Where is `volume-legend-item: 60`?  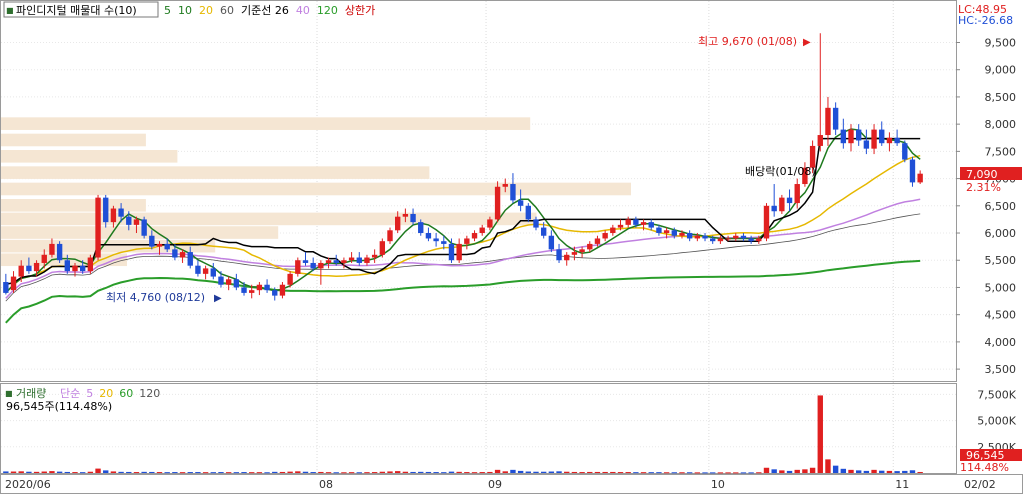 volume-legend-item: 60 is located at coordinates (126, 393).